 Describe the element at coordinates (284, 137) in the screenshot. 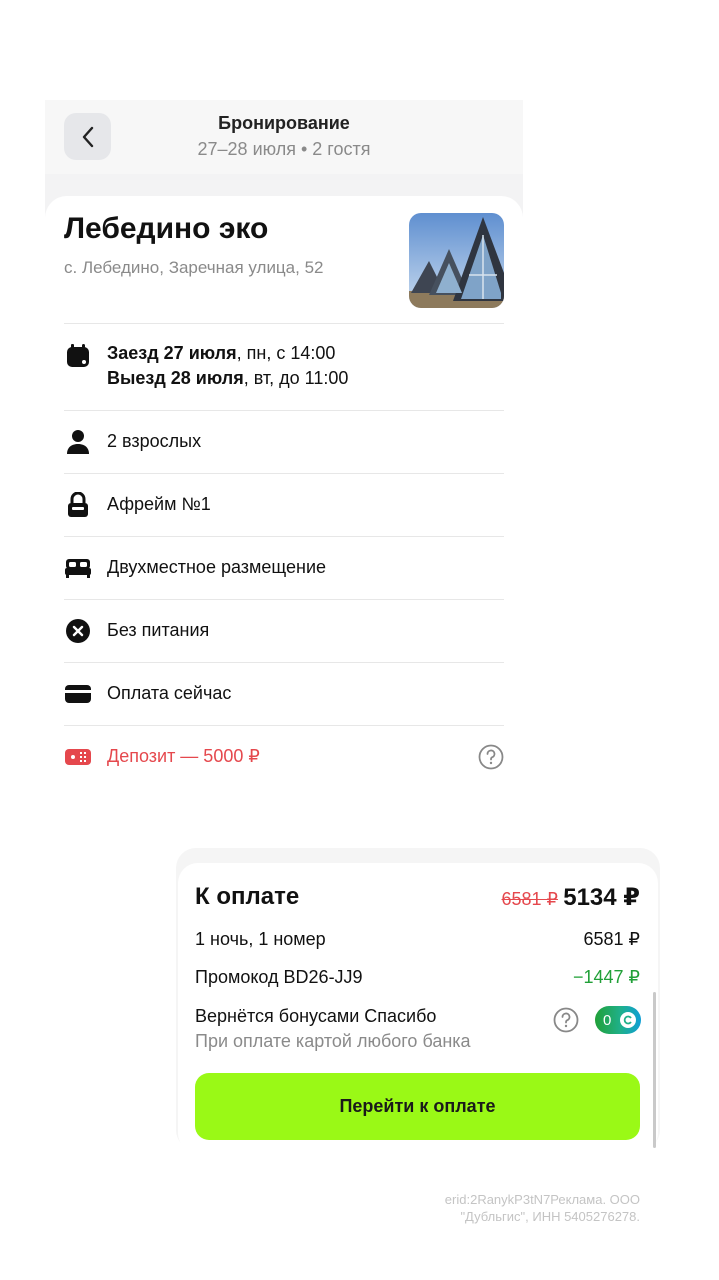

I see `booking-header: Бронирование 27–28 июля • 2 гостя` at that location.